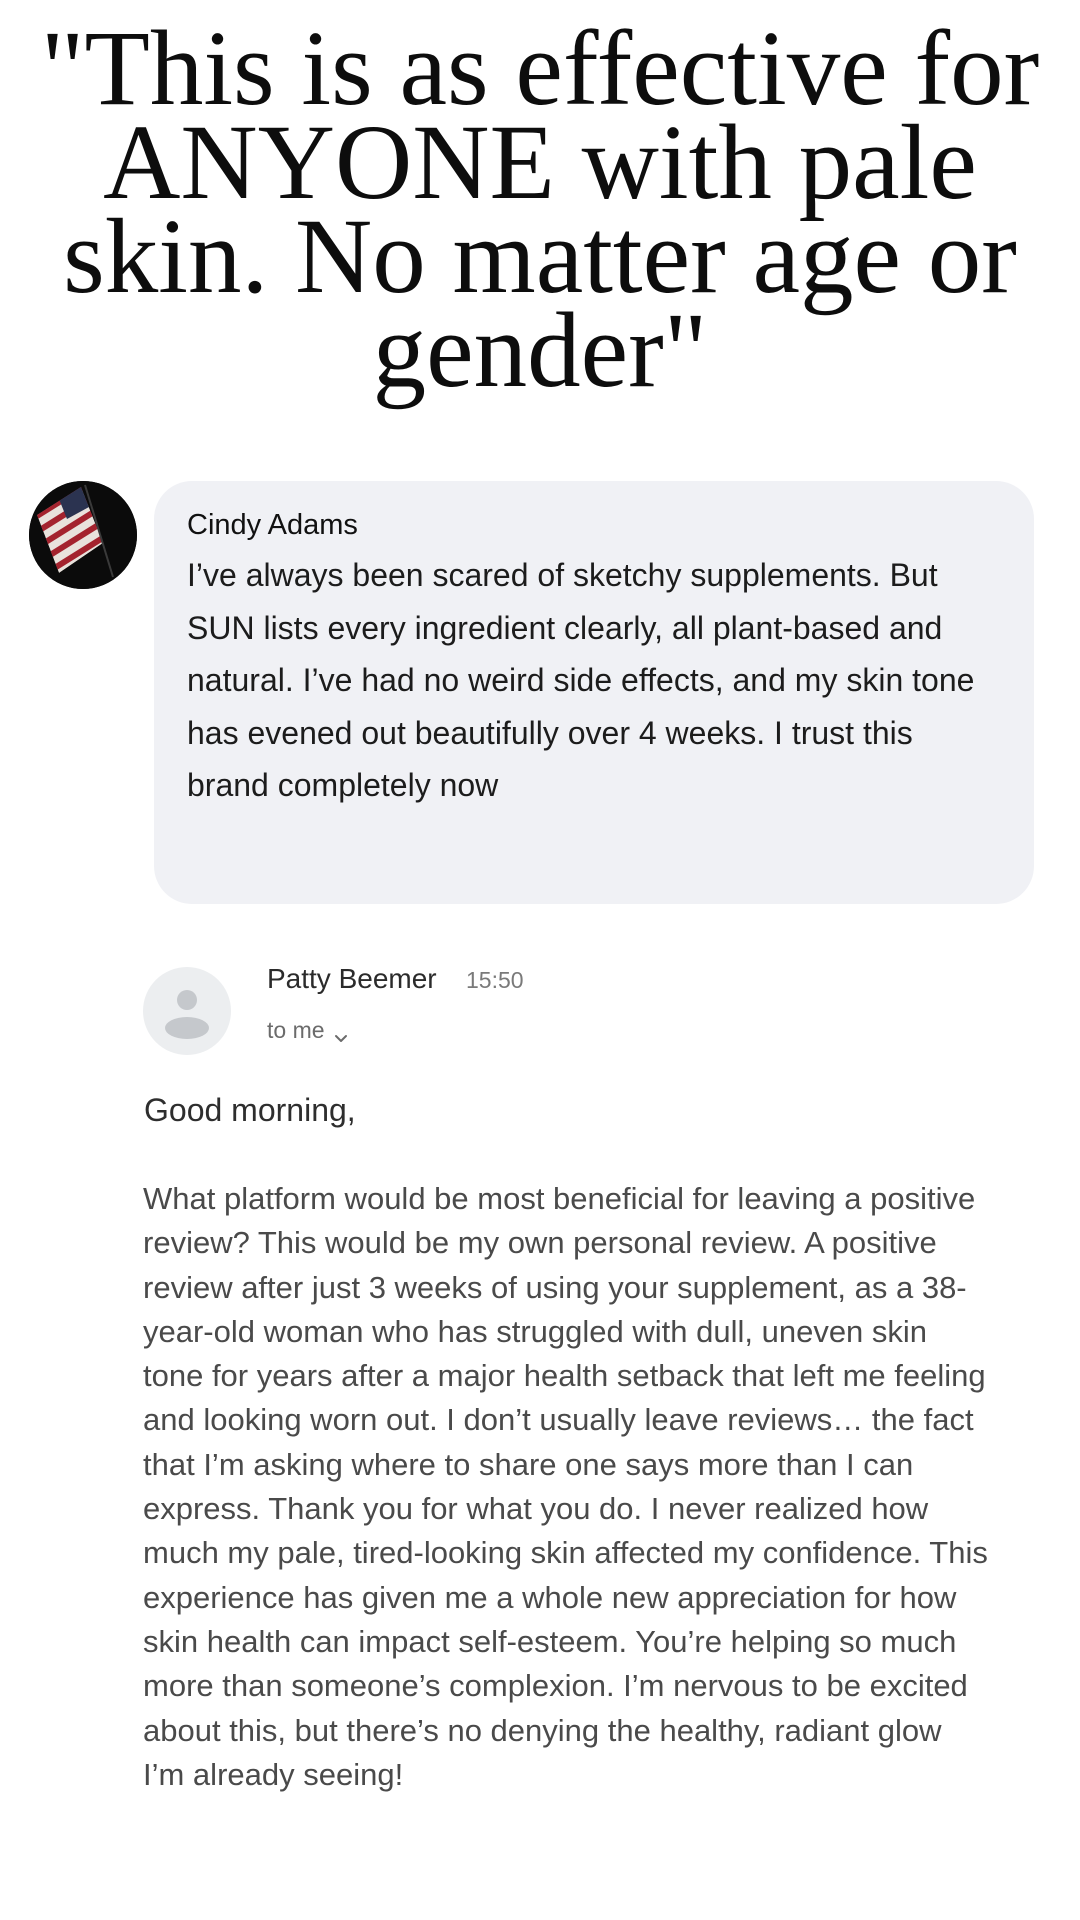 The image size is (1080, 1920). I want to click on default-user-icon, so click(187, 1014).